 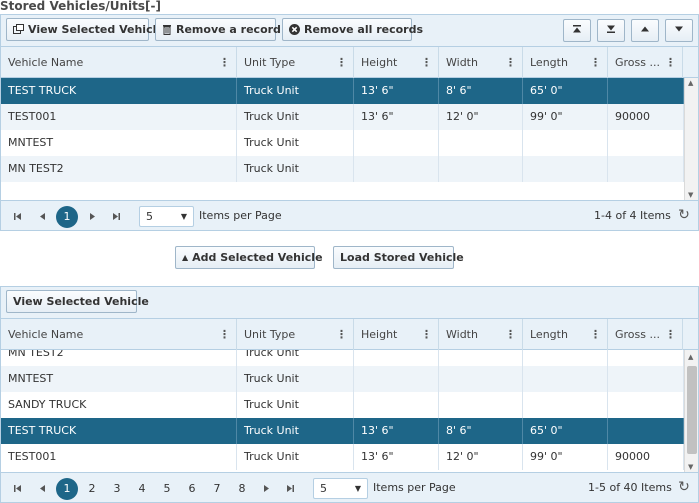 I want to click on table-row: SANDY TRUCK Truck Unit, so click(x=342, y=405).